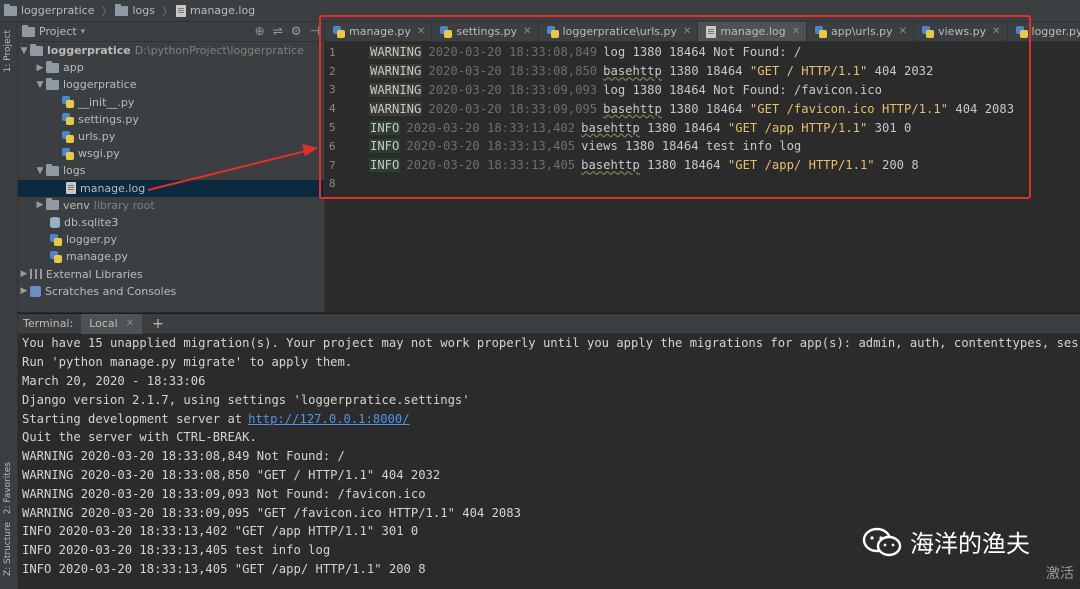 Image resolution: width=1080 pixels, height=589 pixels. What do you see at coordinates (171, 256) in the screenshot?
I see `tree-item-manage-py: manage.py` at bounding box center [171, 256].